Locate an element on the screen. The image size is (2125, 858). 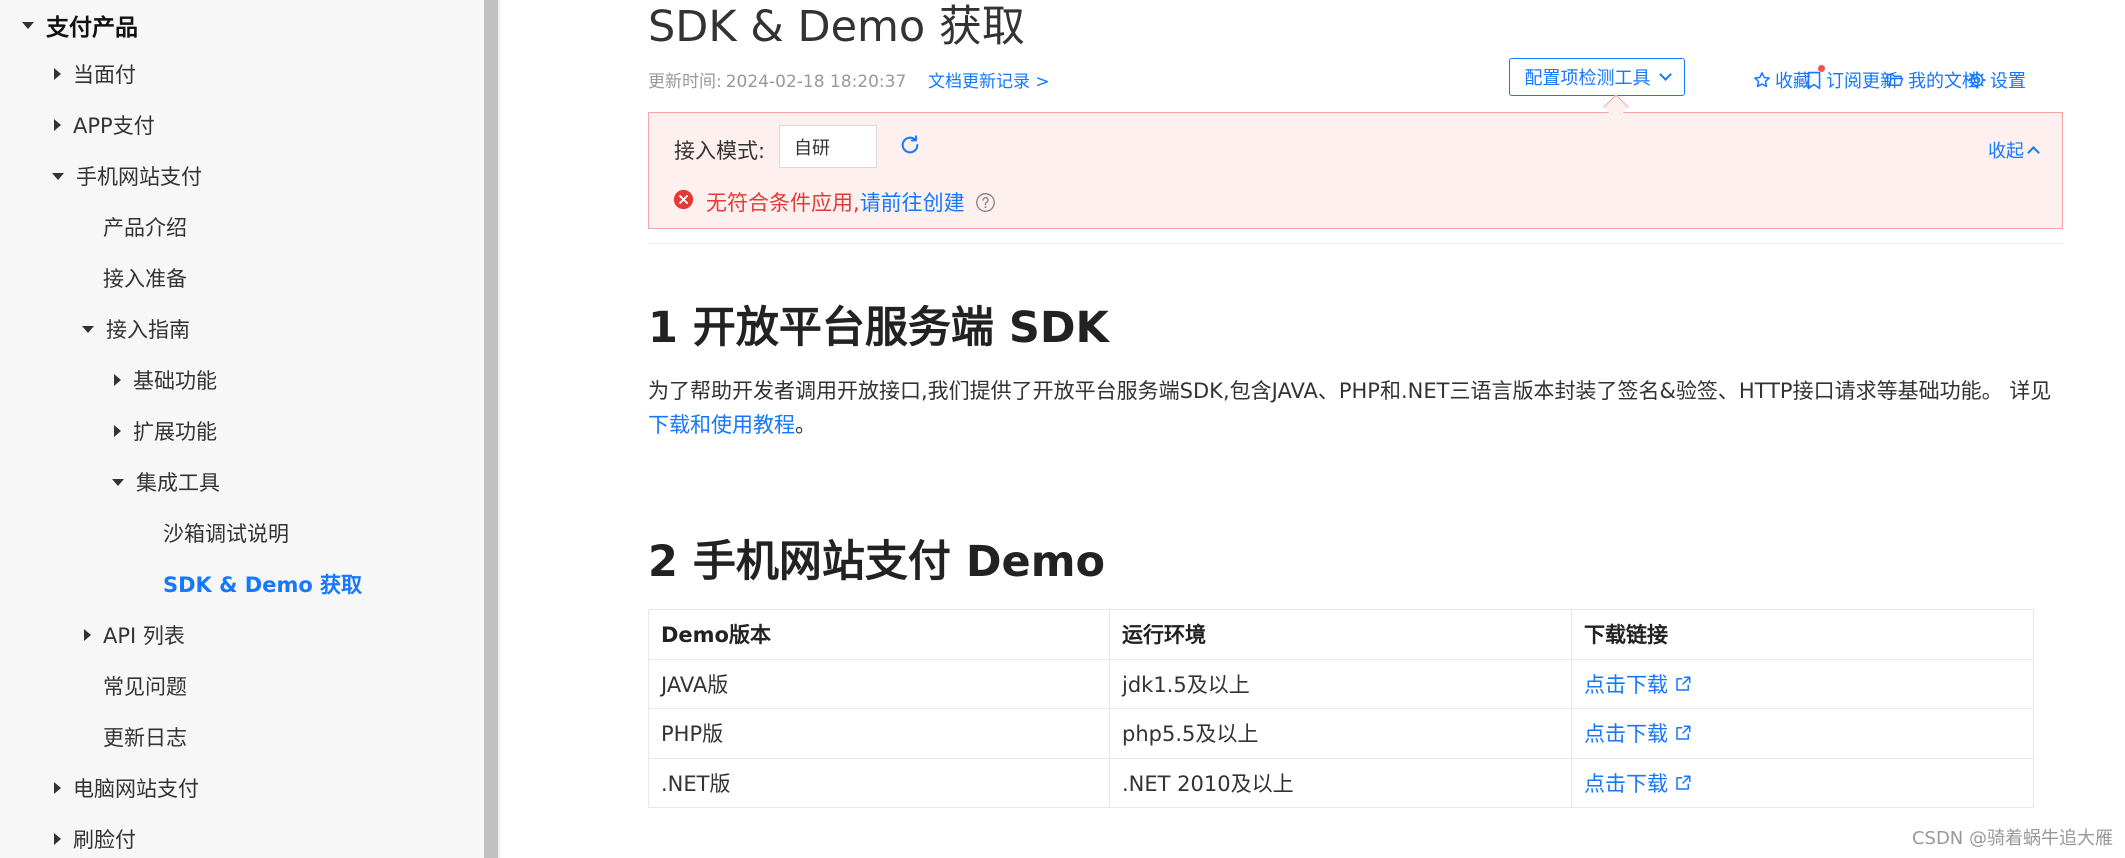
section-divider is located at coordinates (1355, 243).